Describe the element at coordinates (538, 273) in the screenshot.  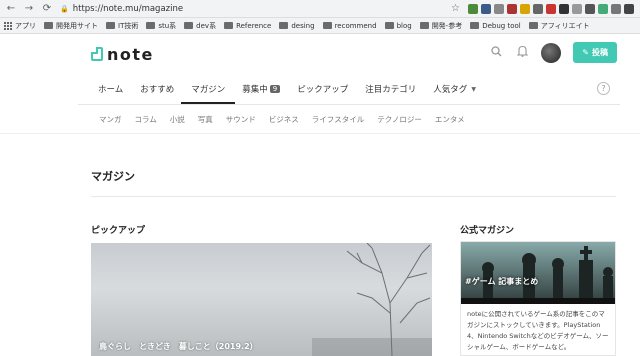
I see `chess-pieces-image: #ゲーム 記事まとめ` at that location.